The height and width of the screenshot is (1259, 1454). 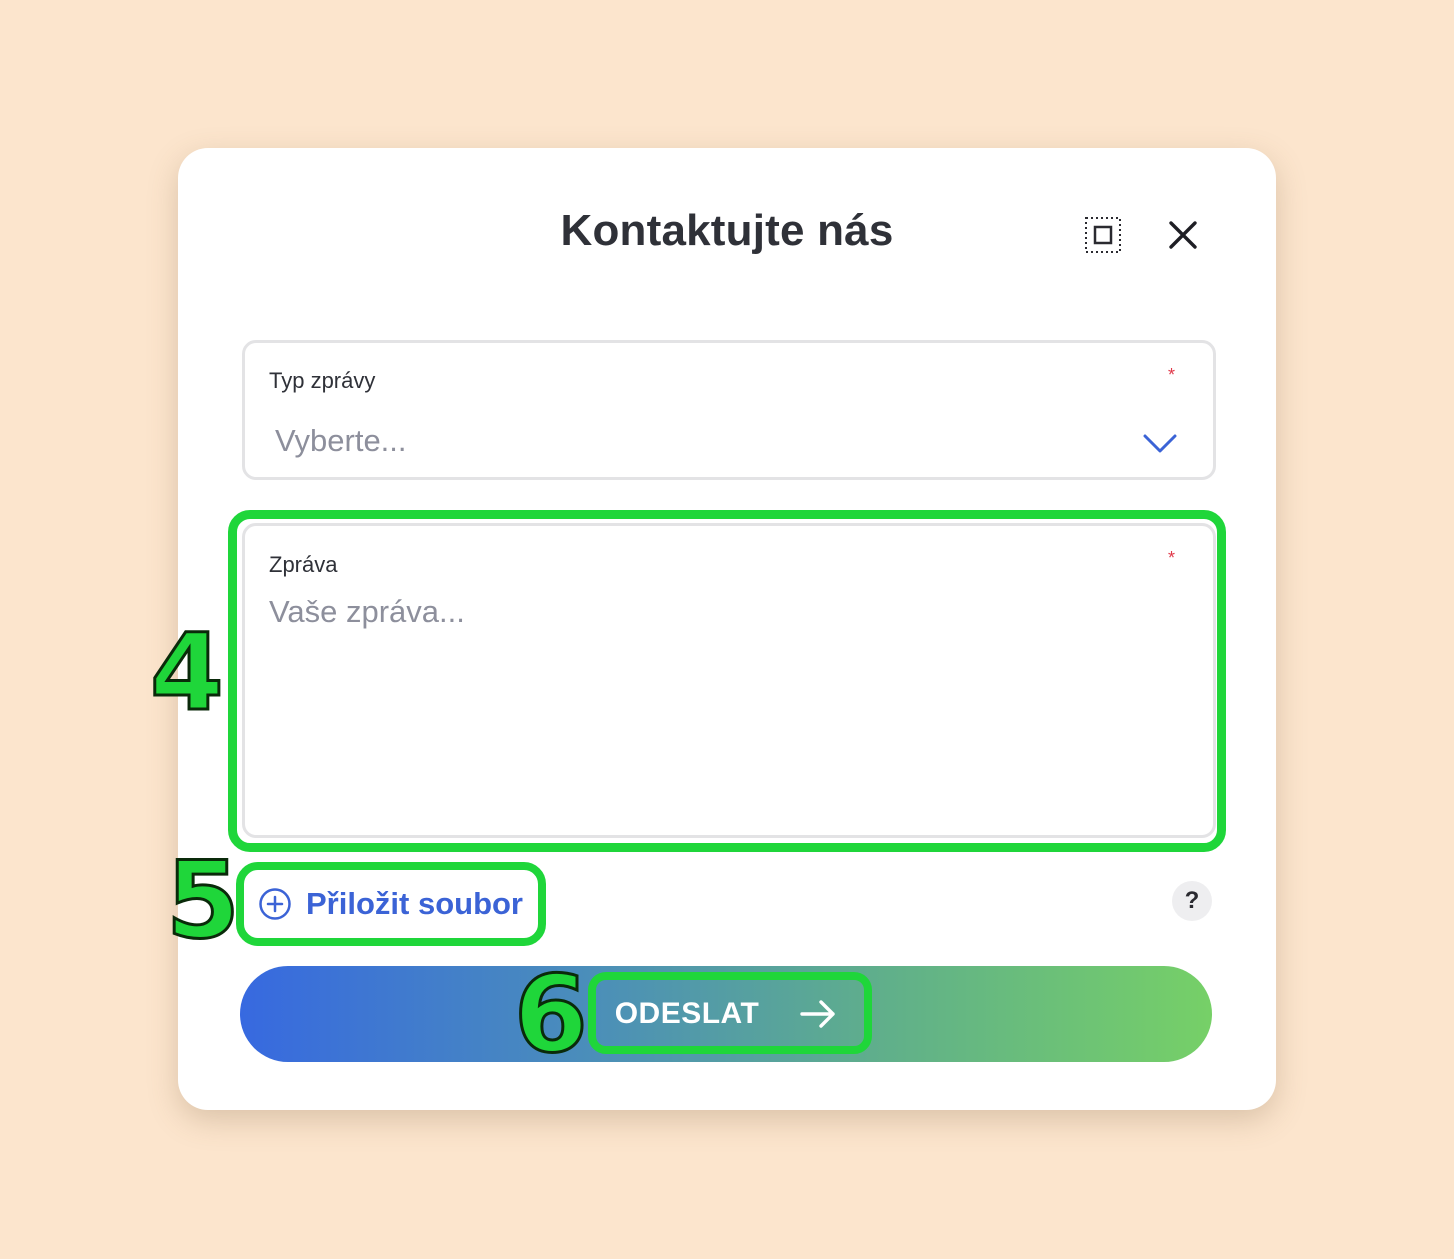 I want to click on message-type-label: Typ zprávy, so click(x=322, y=380).